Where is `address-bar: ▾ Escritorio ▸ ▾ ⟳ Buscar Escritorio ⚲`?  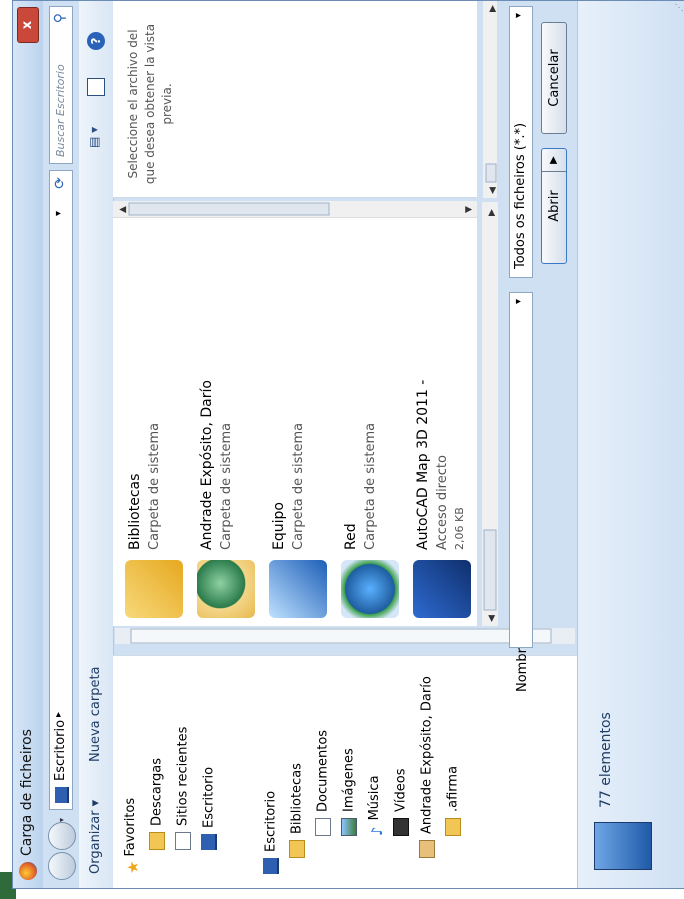 address-bar: ▾ Escritorio ▸ ▾ ⟳ Buscar Escritorio ⚲ is located at coordinates (61, 444).